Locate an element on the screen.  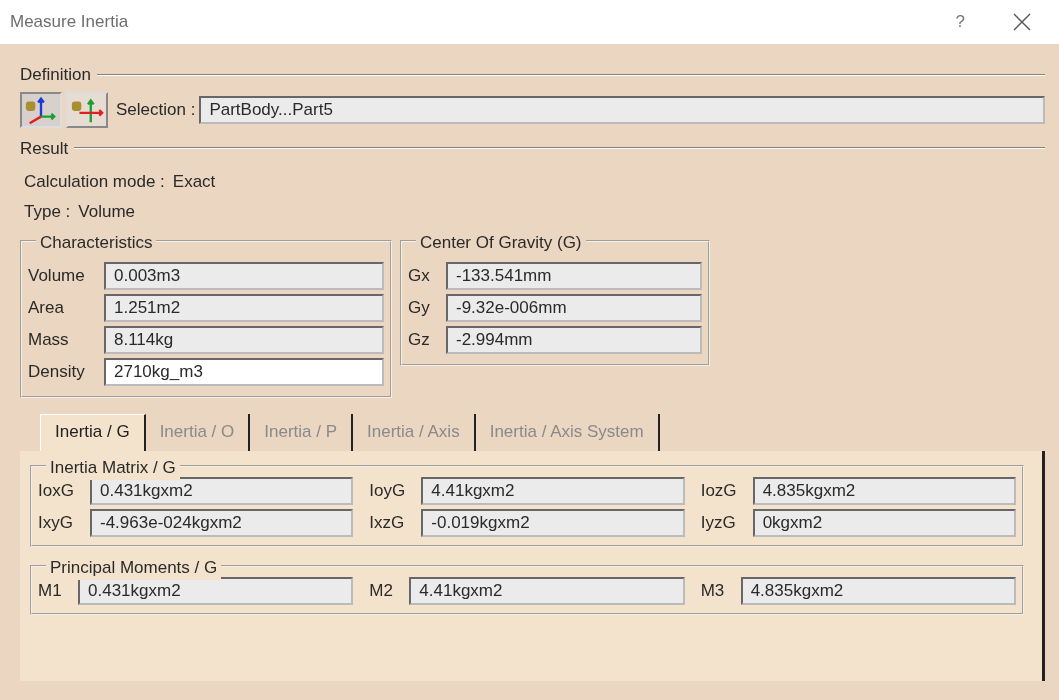
value-field: 8.114kg is located at coordinates (244, 340).